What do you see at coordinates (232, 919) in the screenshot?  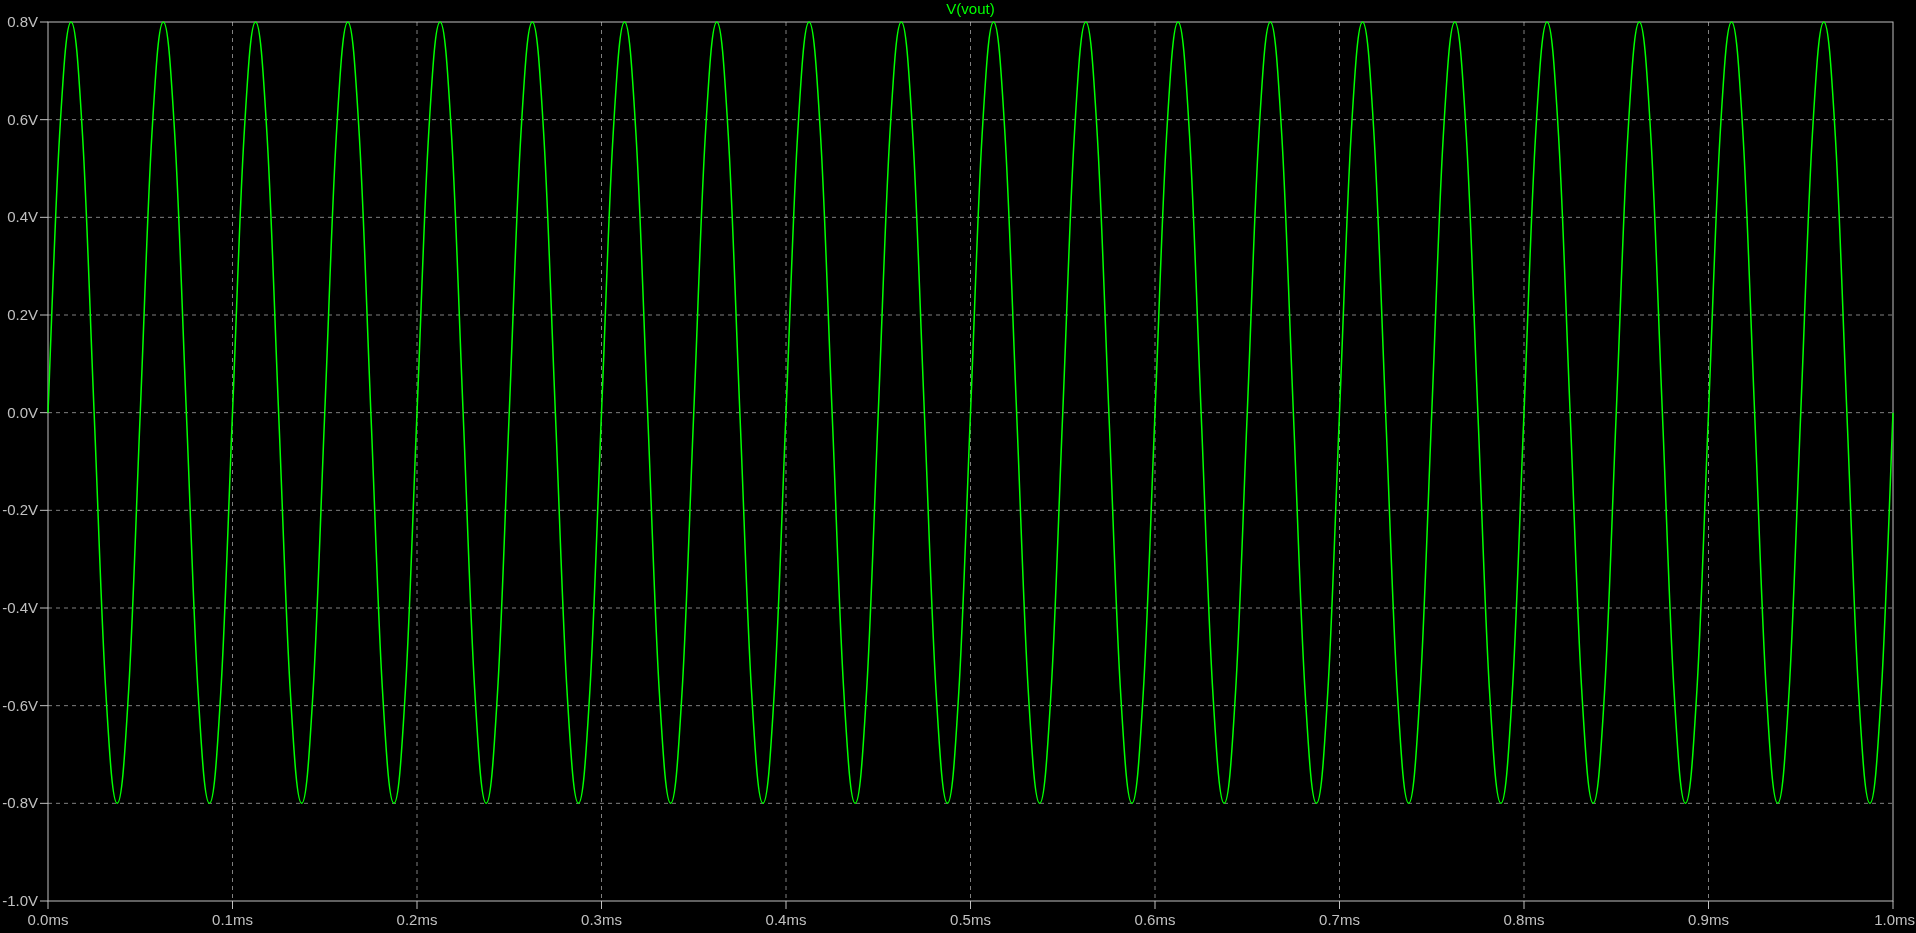 I see `x-tick-label: 0.1ms` at bounding box center [232, 919].